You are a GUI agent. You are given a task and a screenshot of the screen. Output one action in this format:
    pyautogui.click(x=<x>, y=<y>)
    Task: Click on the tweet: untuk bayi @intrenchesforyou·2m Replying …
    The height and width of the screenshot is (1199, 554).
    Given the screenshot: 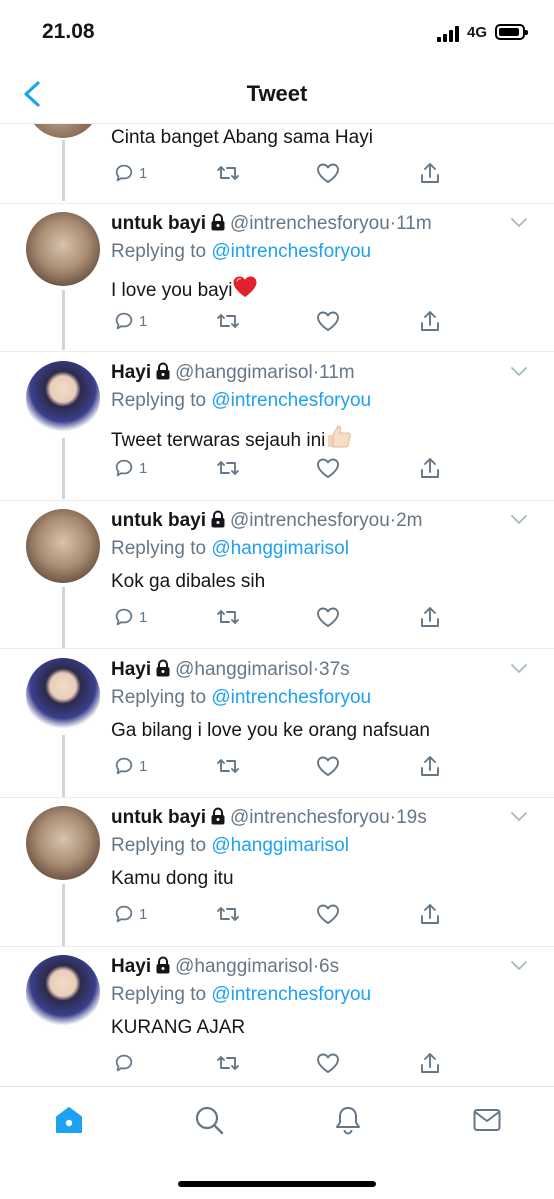 What is the action you would take?
    pyautogui.click(x=277, y=579)
    